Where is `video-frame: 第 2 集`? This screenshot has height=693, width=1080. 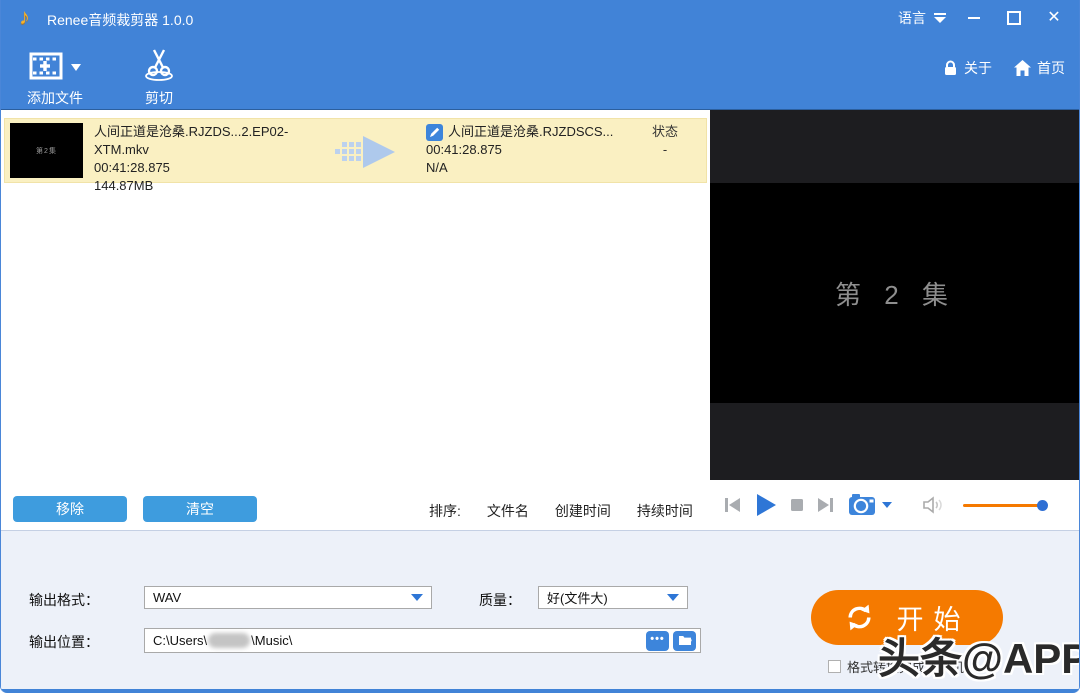 video-frame: 第 2 集 is located at coordinates (894, 293).